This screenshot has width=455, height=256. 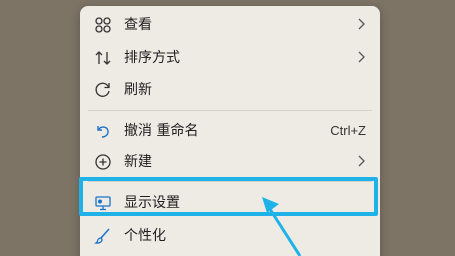 I want to click on shortcut-text: Ctrl+Z, so click(x=348, y=130).